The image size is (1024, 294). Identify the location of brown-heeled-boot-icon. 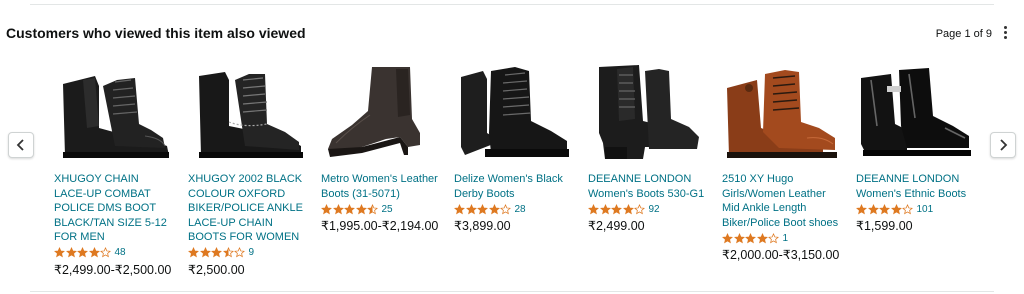
(374, 112).